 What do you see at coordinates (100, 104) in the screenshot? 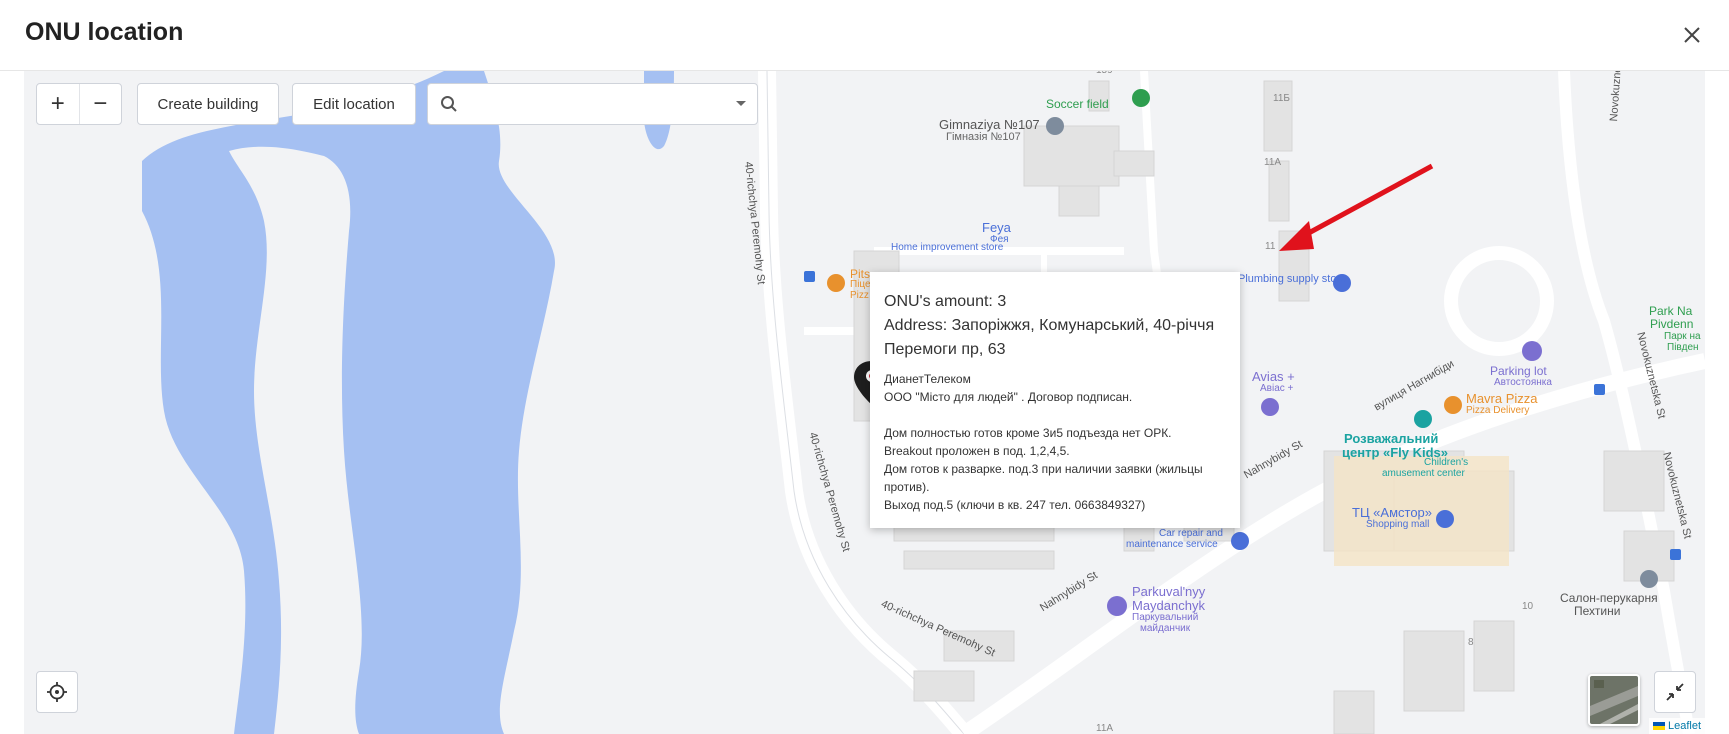
I see `zoom-out-button: −` at bounding box center [100, 104].